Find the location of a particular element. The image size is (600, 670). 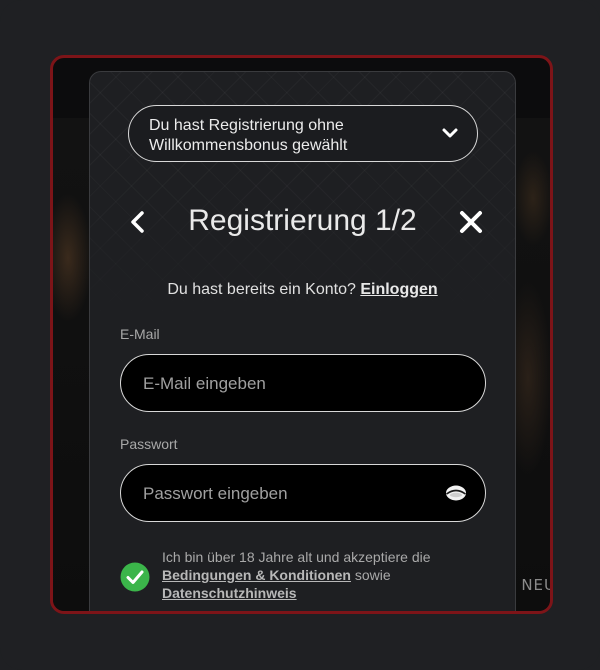

page-title: Registrierung 1/2 is located at coordinates (302, 220).